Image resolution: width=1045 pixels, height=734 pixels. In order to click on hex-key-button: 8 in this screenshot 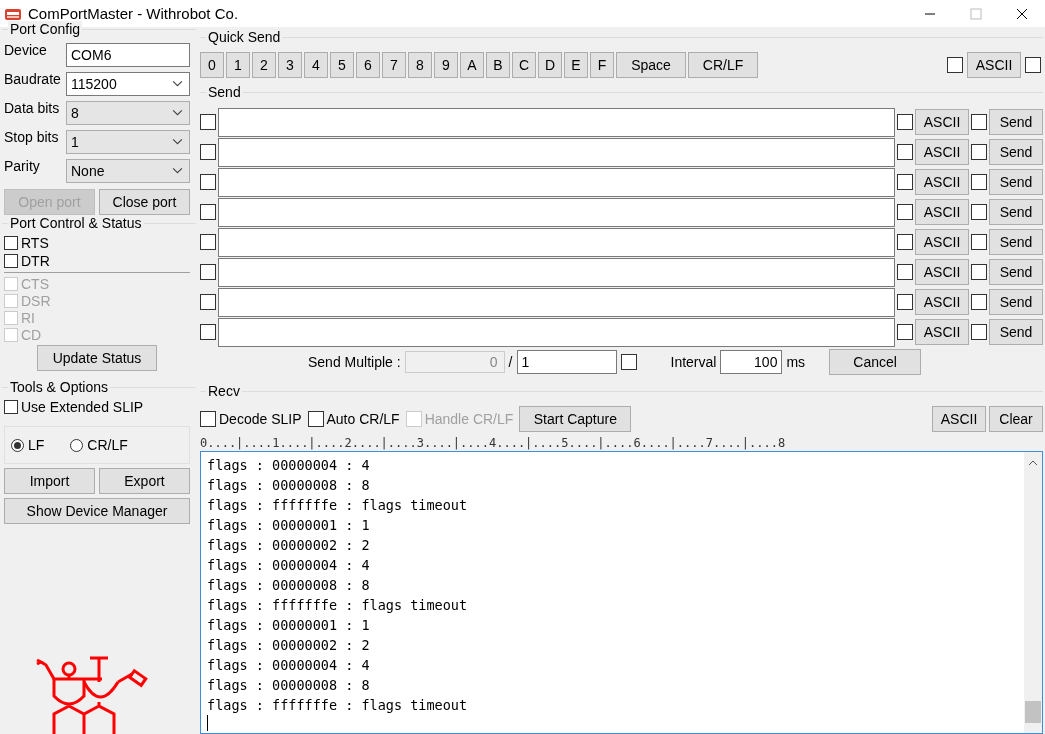, I will do `click(420, 65)`.